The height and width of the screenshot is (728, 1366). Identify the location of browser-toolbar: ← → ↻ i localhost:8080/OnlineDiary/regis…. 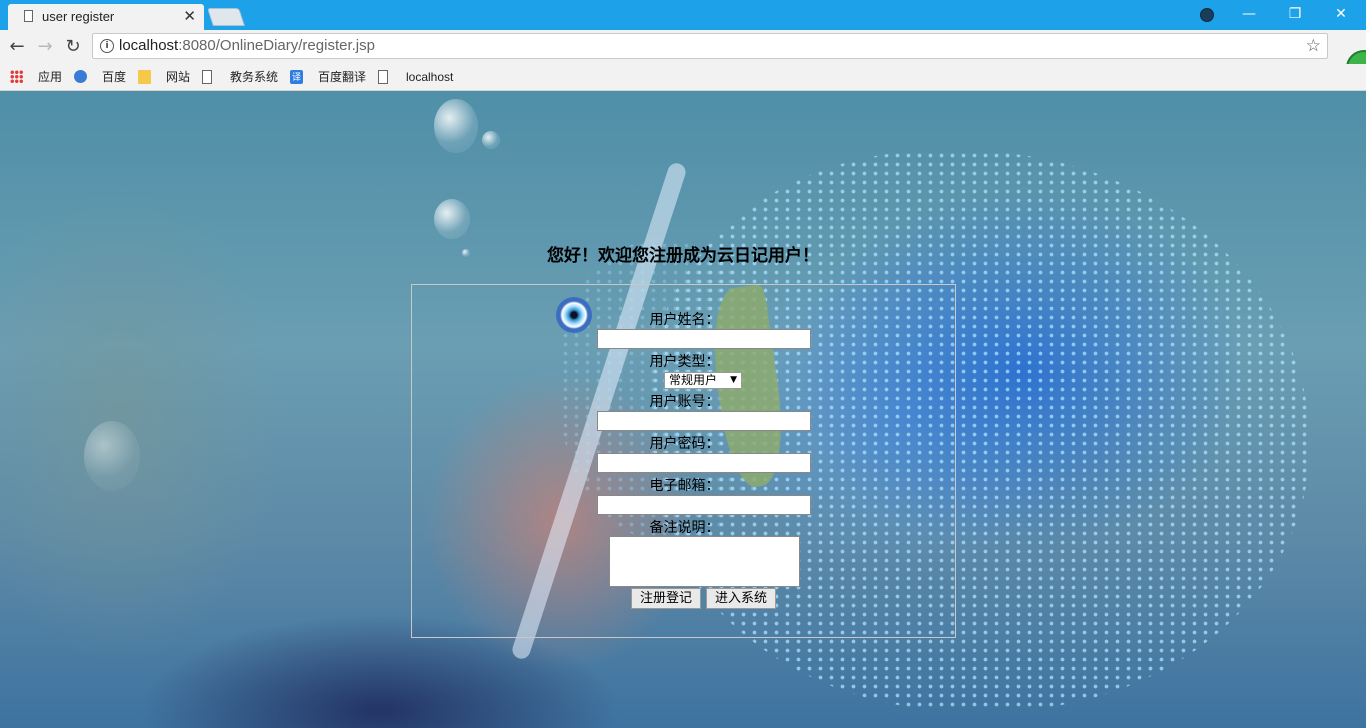
(683, 47).